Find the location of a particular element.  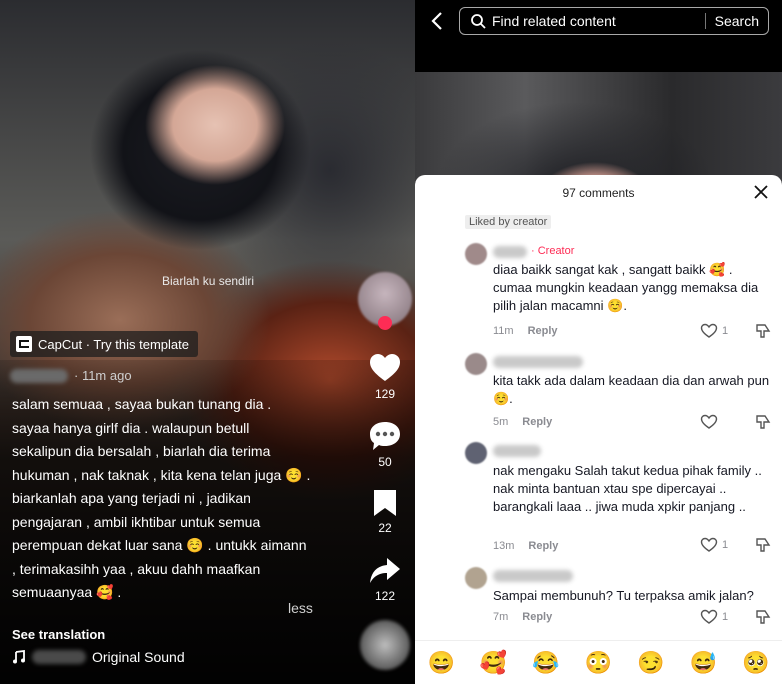

comment-bubble-icon is located at coordinates (385, 436).